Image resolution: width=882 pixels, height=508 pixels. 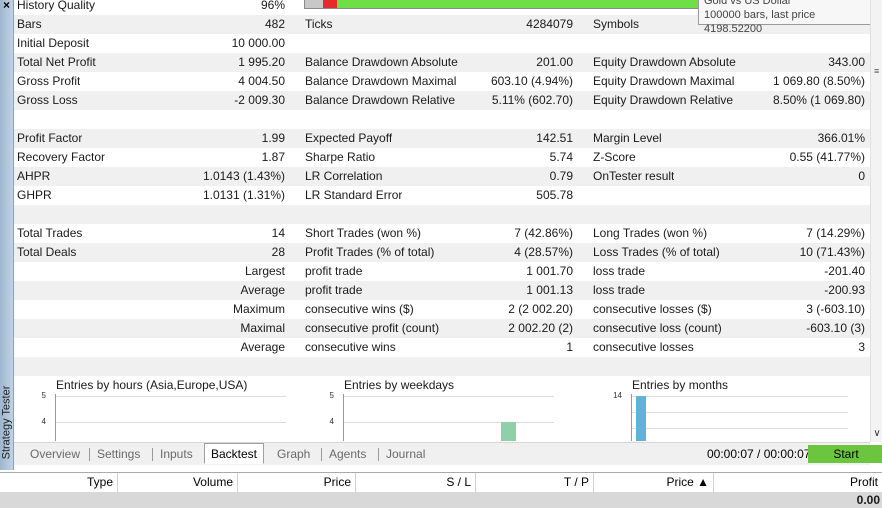 I want to click on close-icon: ×, so click(x=6, y=6).